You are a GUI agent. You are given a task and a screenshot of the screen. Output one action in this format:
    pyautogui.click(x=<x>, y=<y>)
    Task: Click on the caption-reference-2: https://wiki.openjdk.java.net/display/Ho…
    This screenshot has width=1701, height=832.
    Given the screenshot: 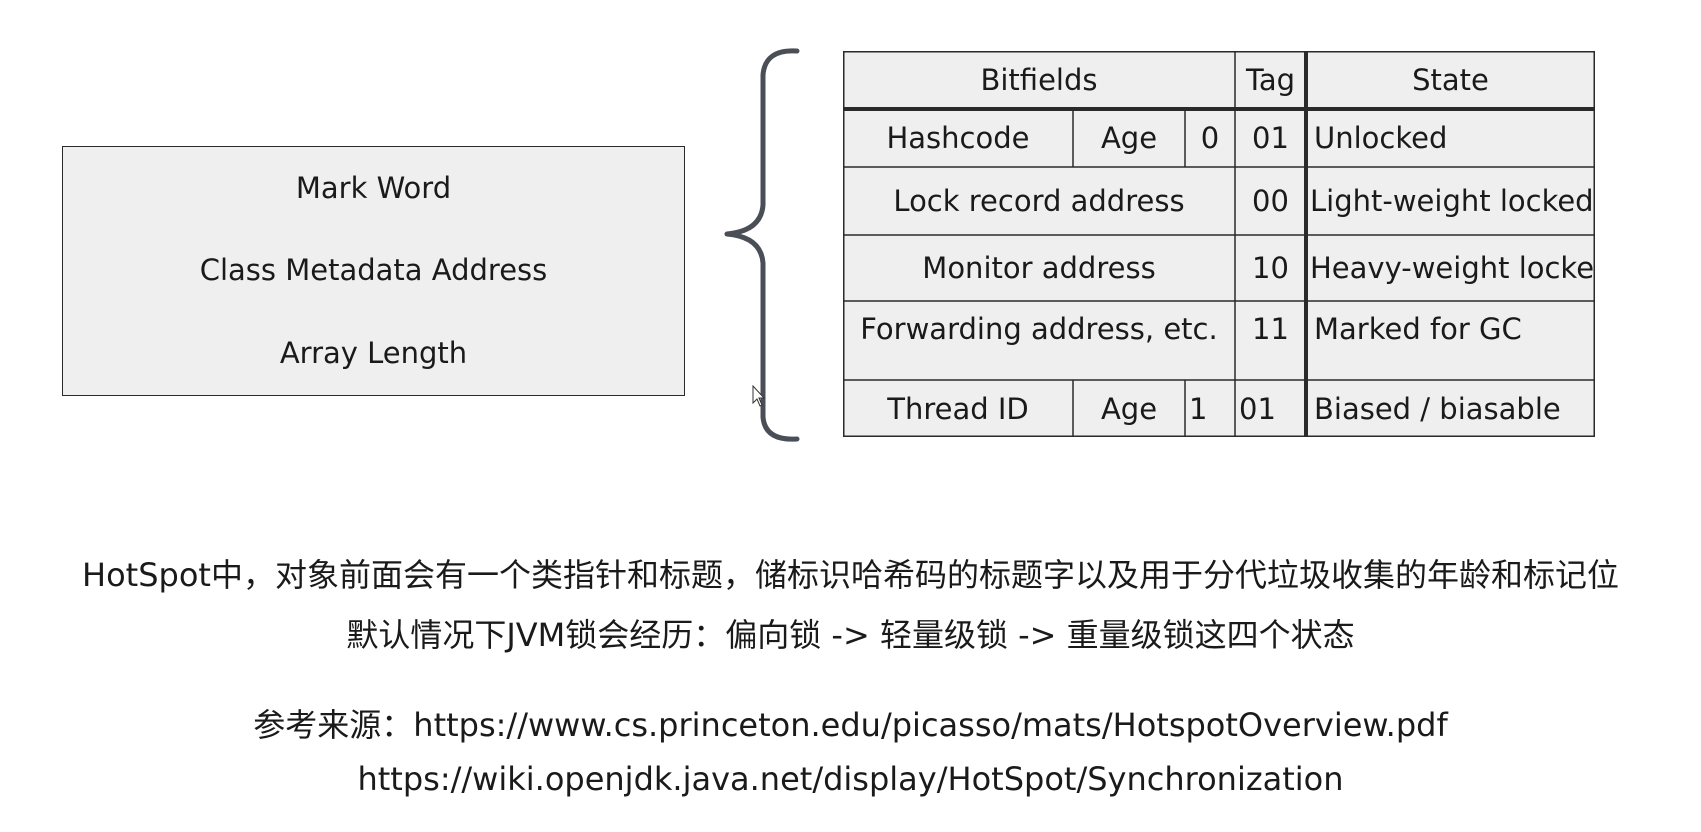 What is the action you would take?
    pyautogui.click(x=850, y=779)
    